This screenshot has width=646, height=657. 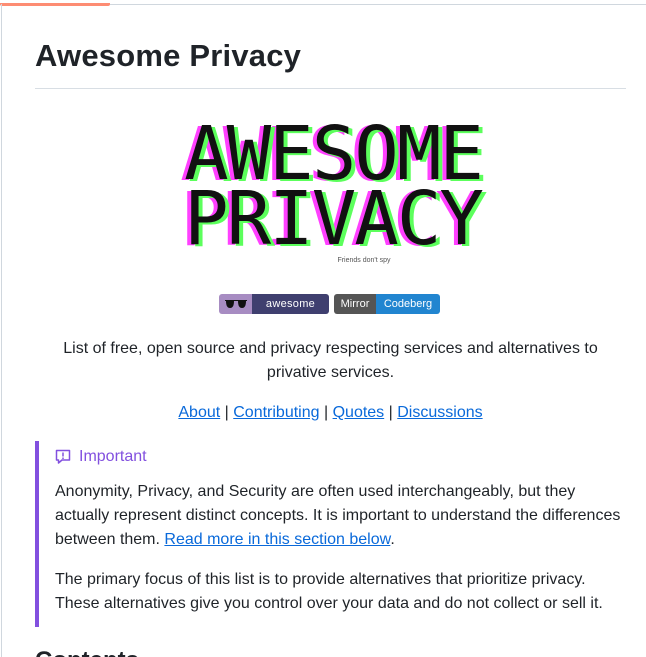 What do you see at coordinates (168, 55) in the screenshot?
I see `page-title: Awesome Privacy` at bounding box center [168, 55].